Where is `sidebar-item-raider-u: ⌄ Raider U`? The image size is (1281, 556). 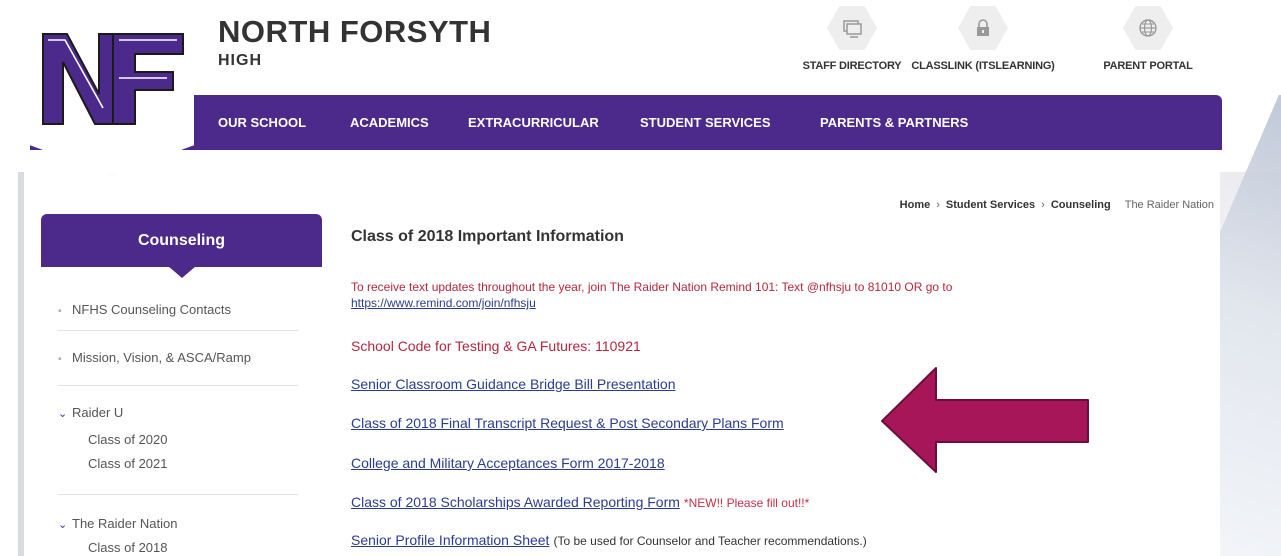
sidebar-item-raider-u: ⌄ Raider U is located at coordinates (90, 412).